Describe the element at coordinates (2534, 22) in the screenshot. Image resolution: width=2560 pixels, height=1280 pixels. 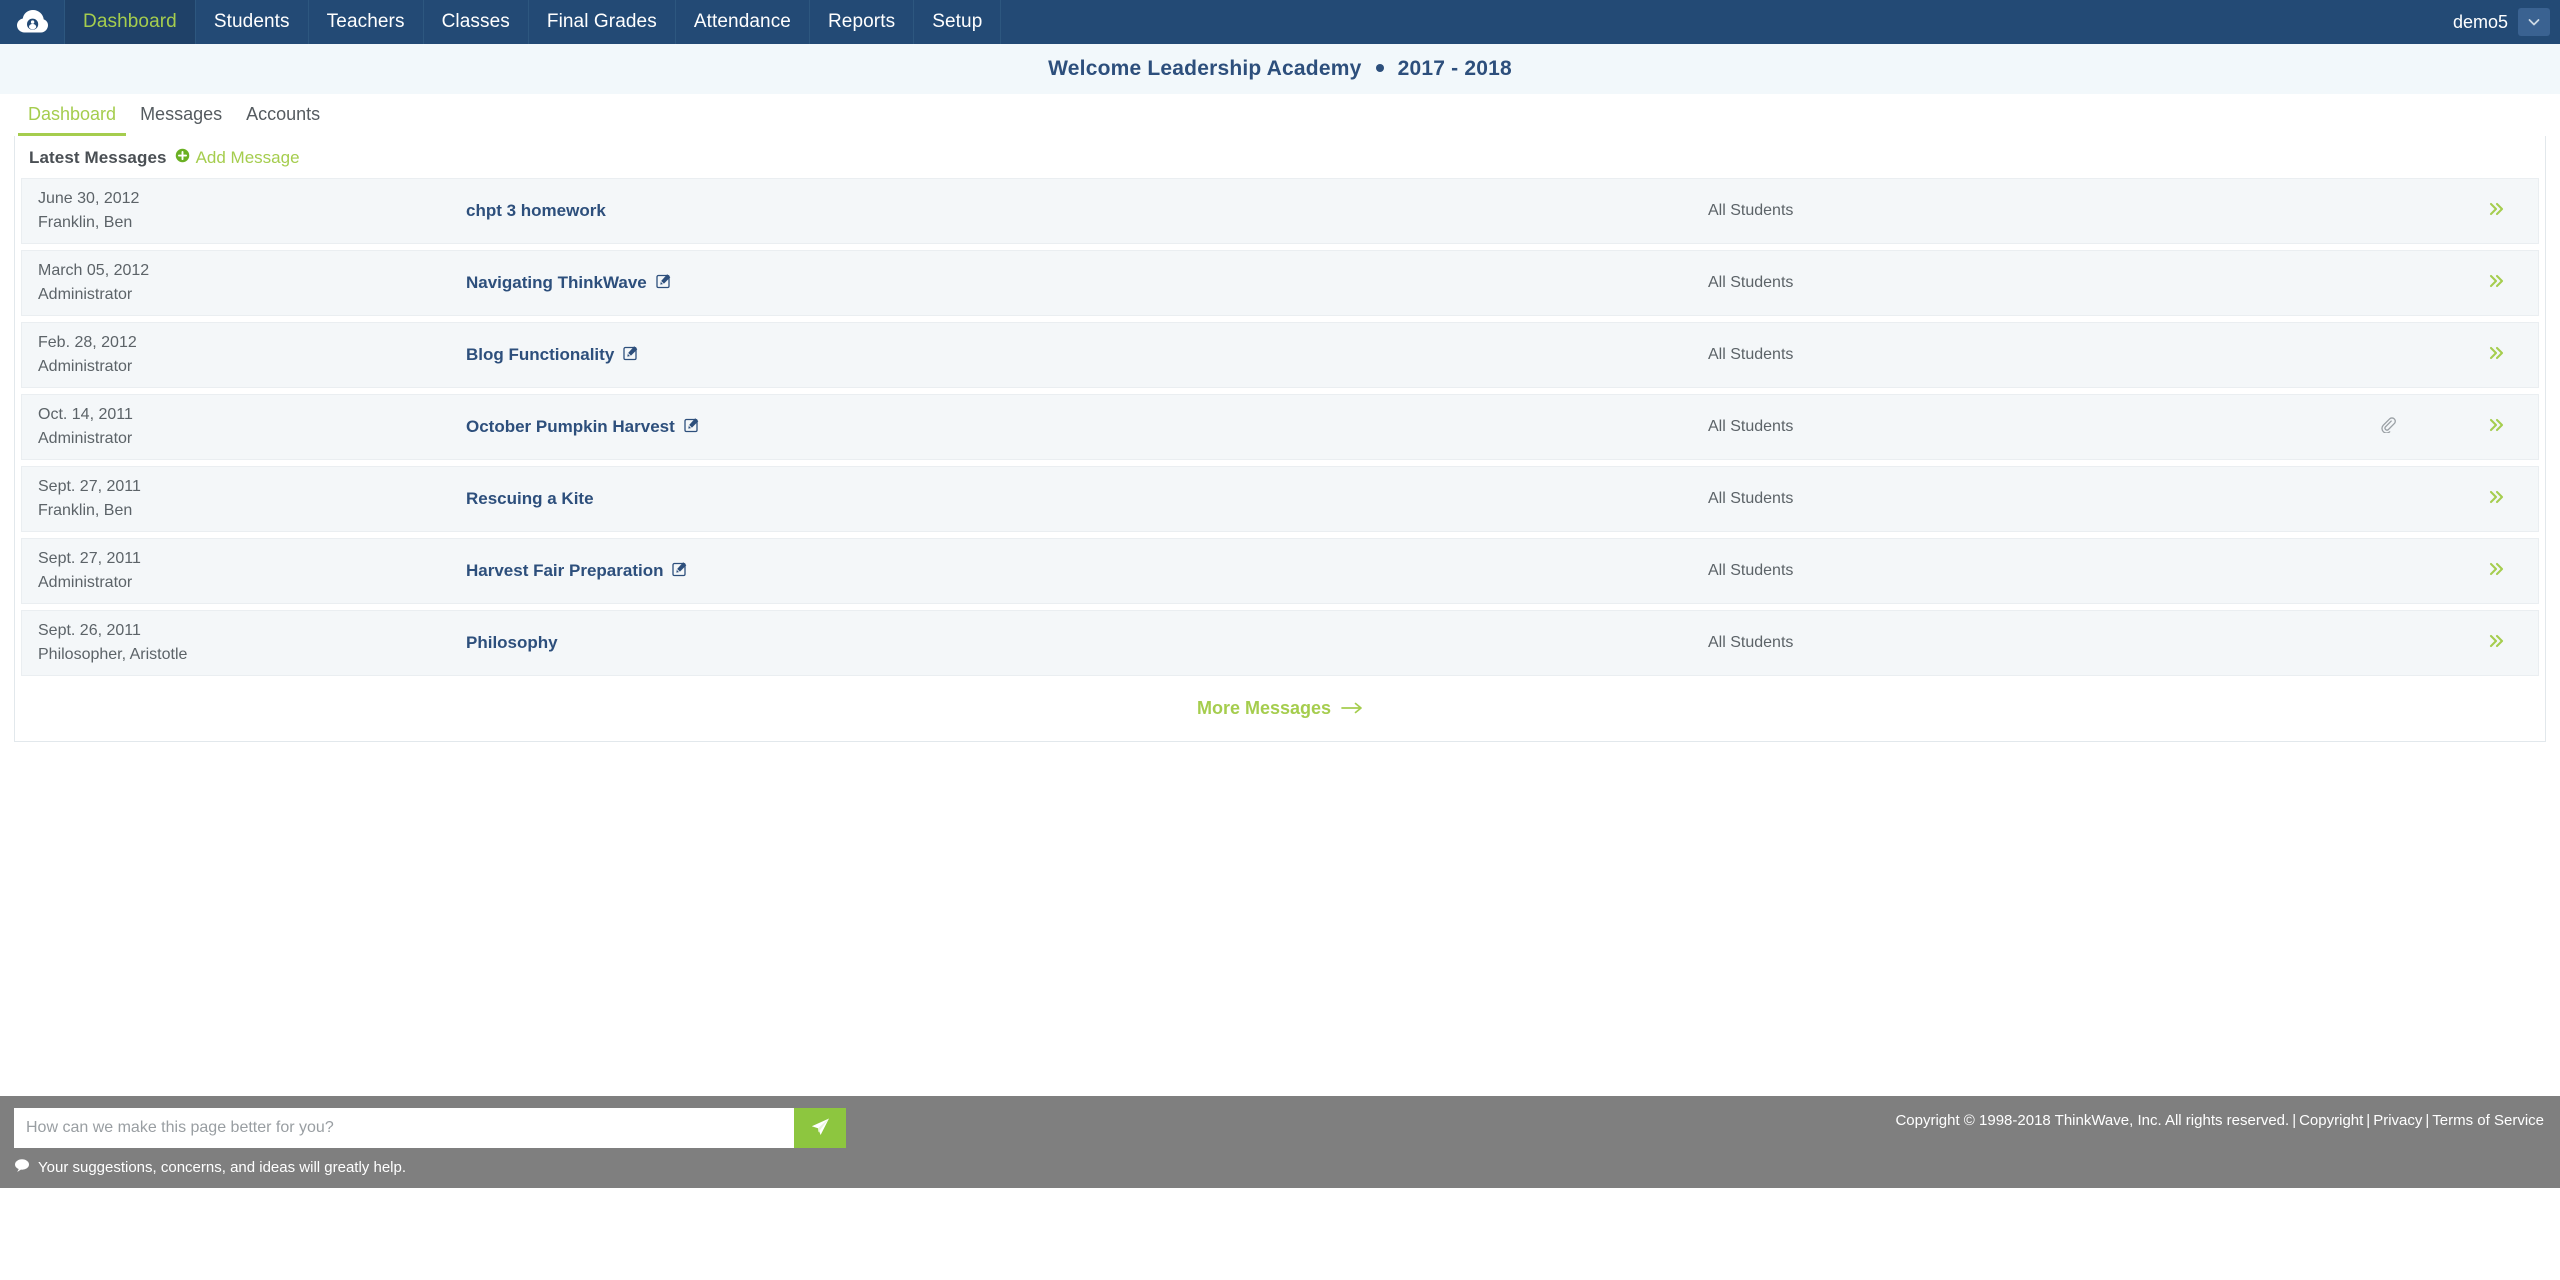
I see `user-menu-button` at that location.